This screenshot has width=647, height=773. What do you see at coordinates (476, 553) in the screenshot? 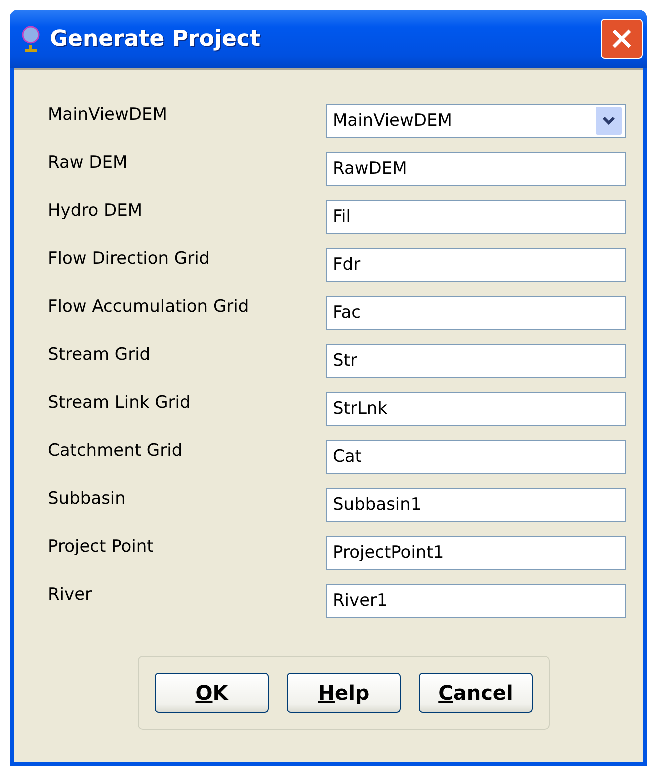
I see `text-field: ProjectPoint1` at bounding box center [476, 553].